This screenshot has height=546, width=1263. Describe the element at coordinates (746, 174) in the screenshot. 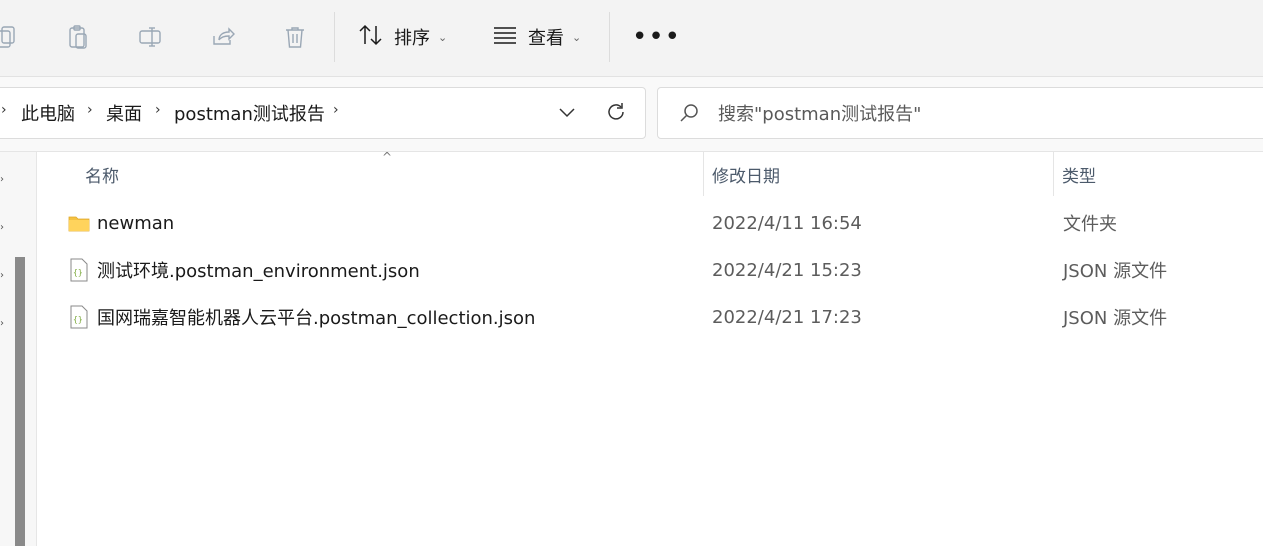

I see `column-header-modified: 修改日期` at that location.